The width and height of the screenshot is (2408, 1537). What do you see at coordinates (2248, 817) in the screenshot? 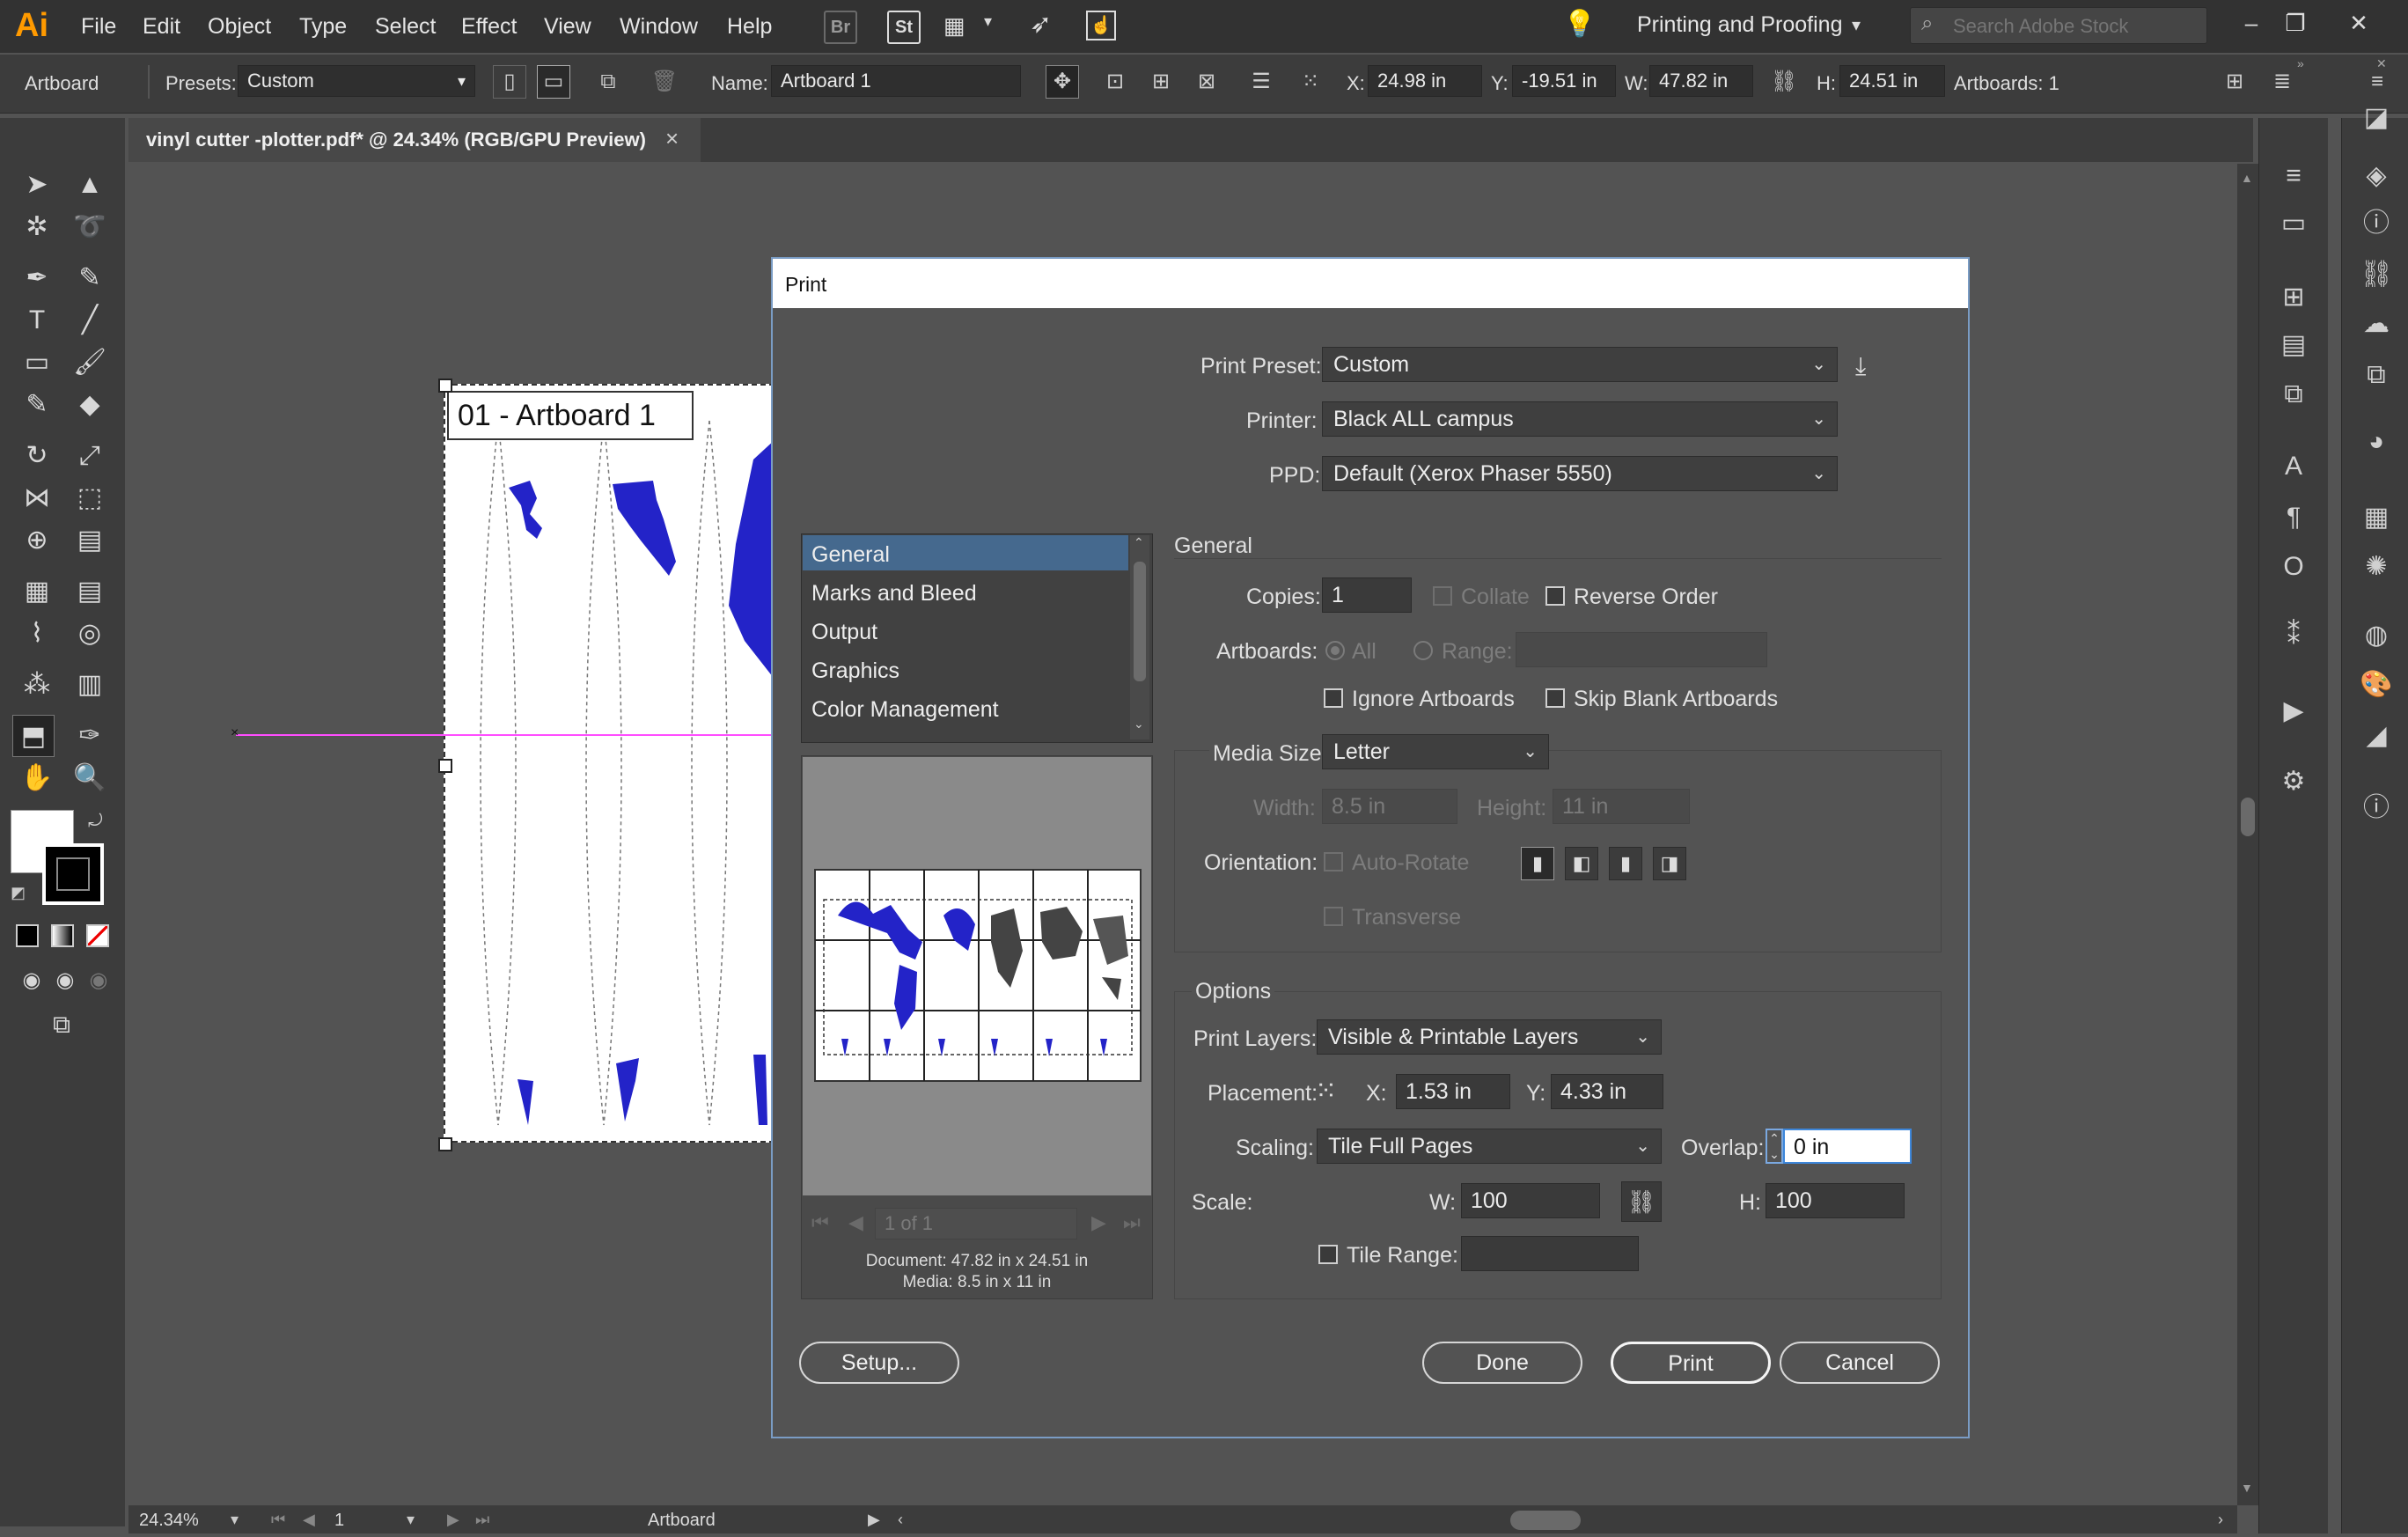
I see `scroll-thumb` at bounding box center [2248, 817].